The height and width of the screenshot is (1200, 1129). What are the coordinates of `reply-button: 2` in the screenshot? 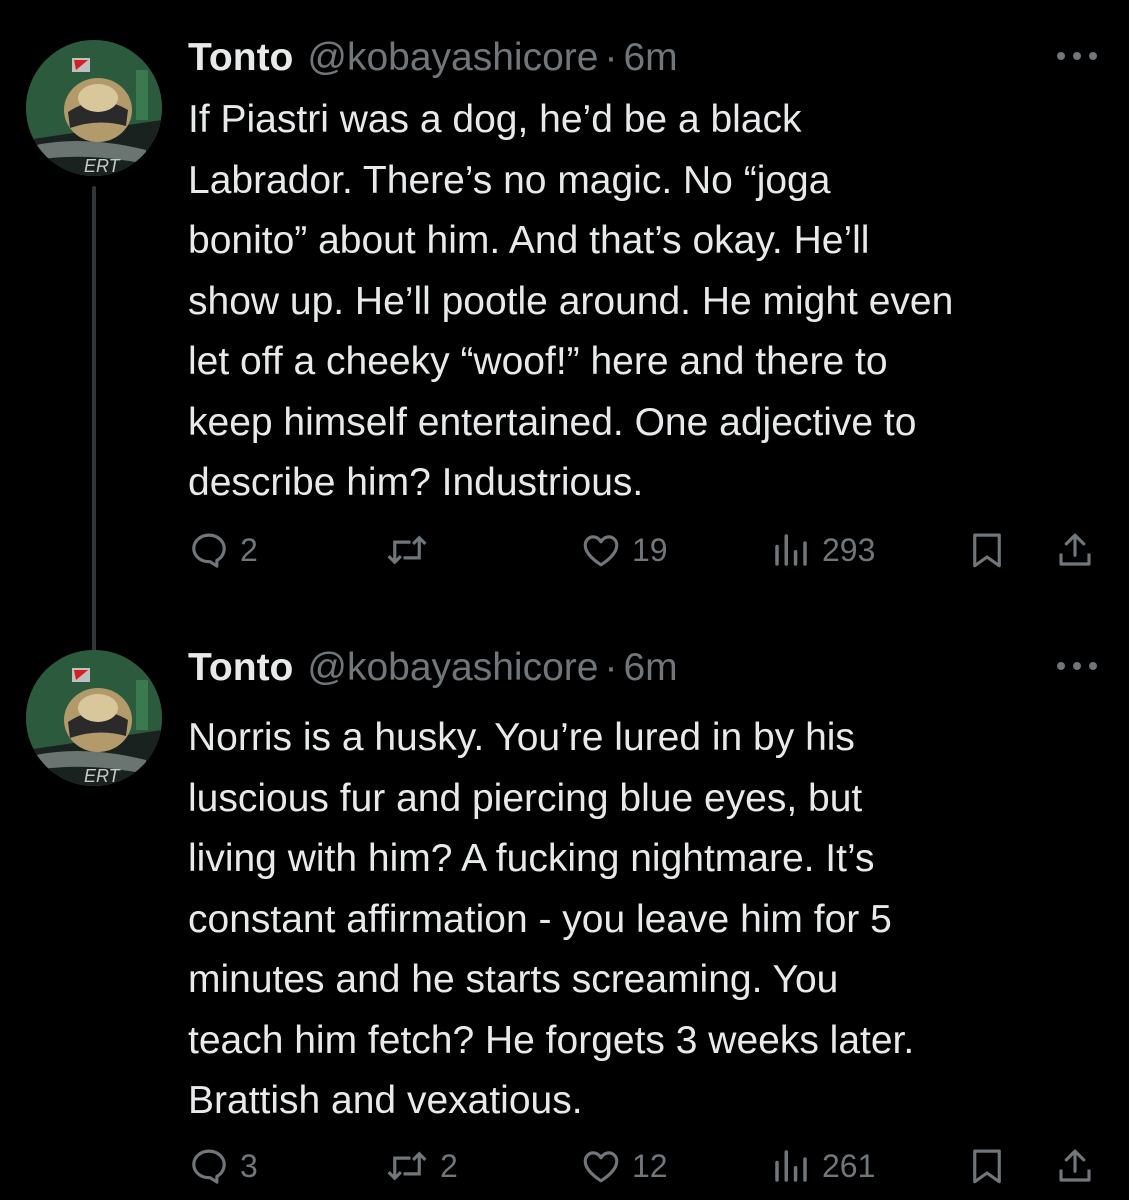 It's located at (223, 550).